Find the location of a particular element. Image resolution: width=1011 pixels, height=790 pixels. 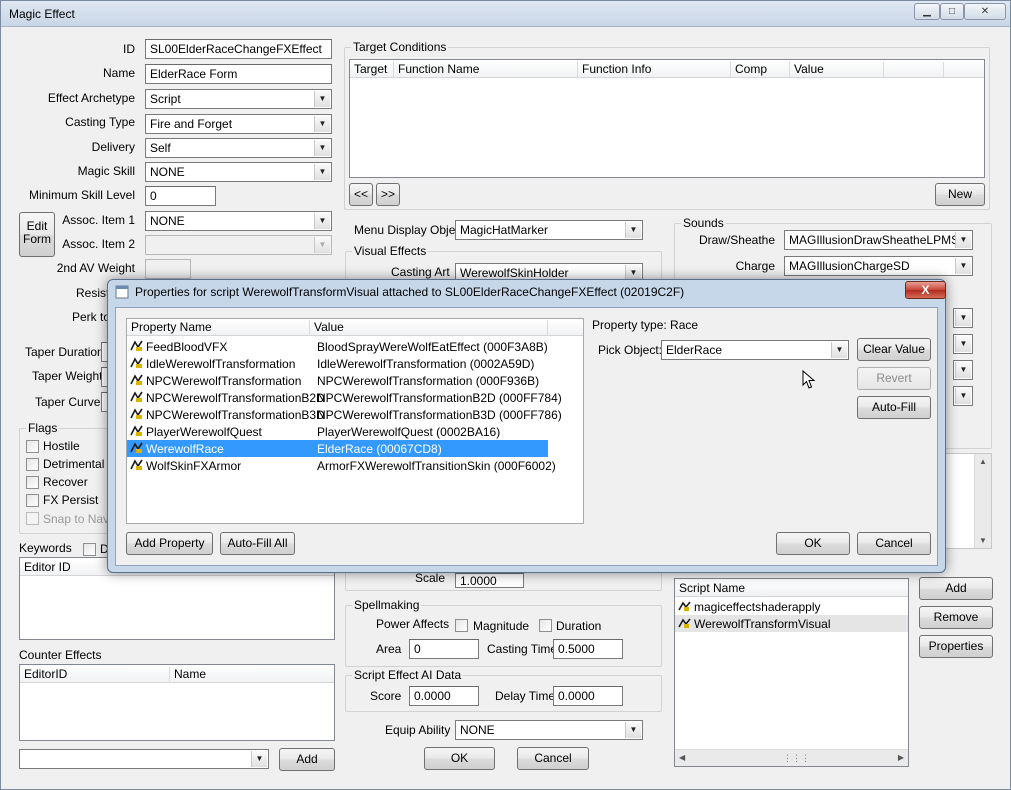

pick-object-dropdown: ElderRace ▼ is located at coordinates (755, 350).